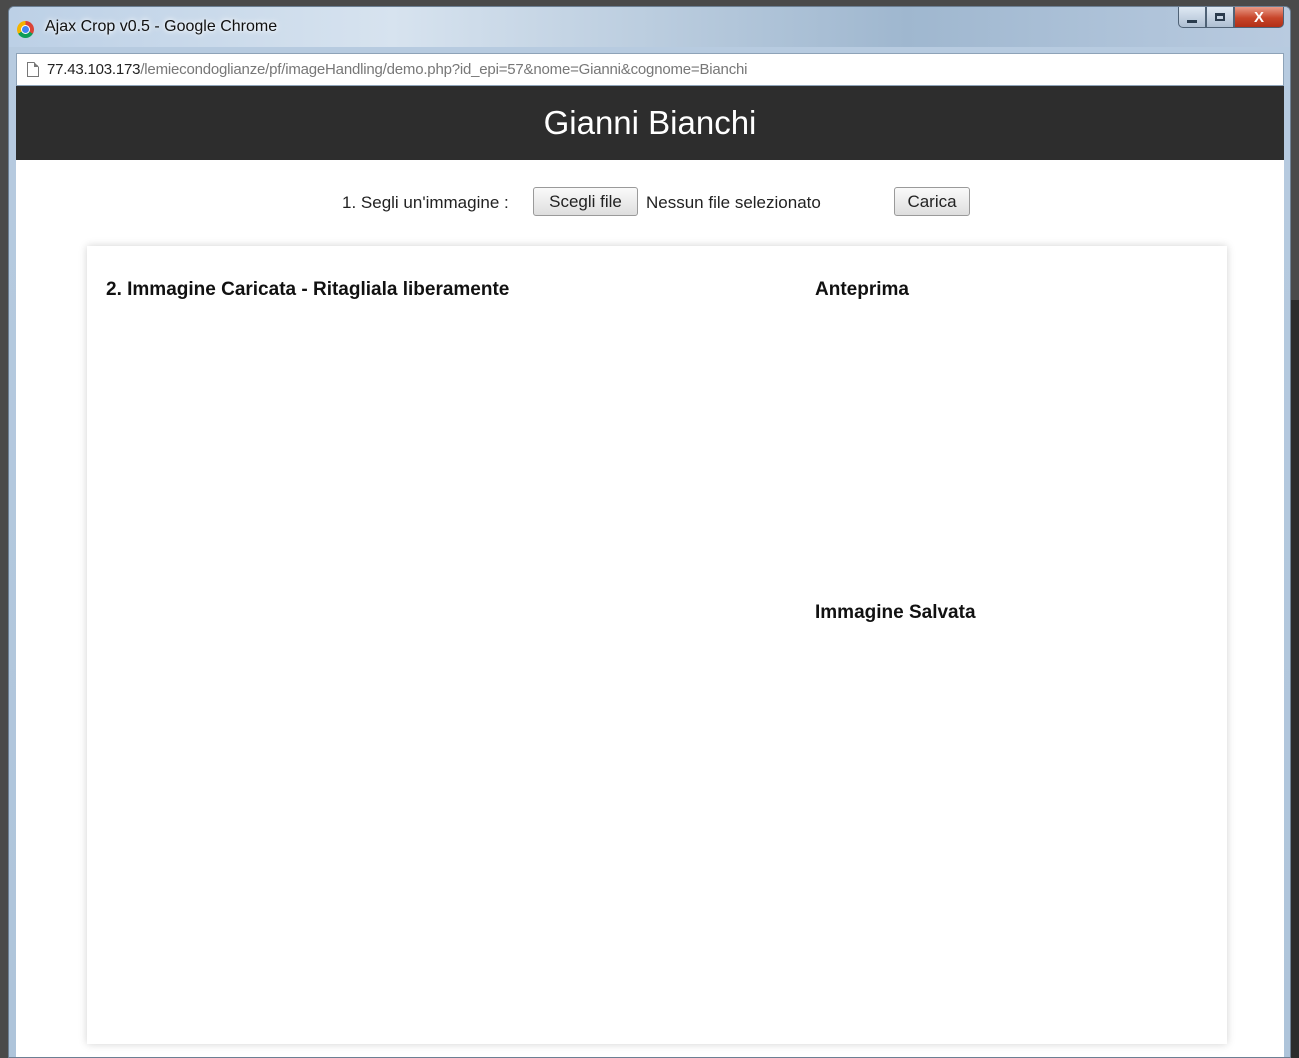 The height and width of the screenshot is (1058, 1299). Describe the element at coordinates (94, 69) in the screenshot. I see `url-host: 77.43.103.173` at that location.